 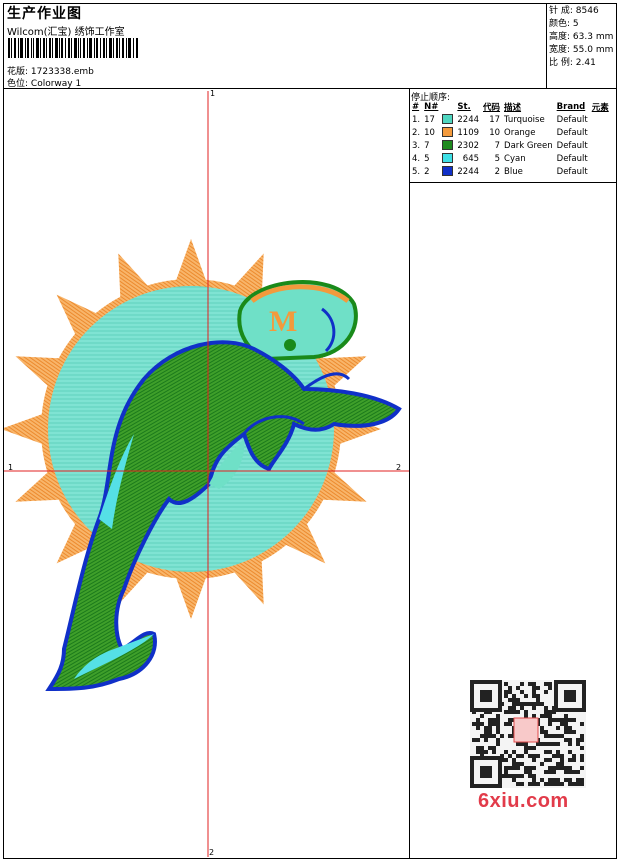 What do you see at coordinates (409, 473) in the screenshot?
I see `panel-divider` at bounding box center [409, 473].